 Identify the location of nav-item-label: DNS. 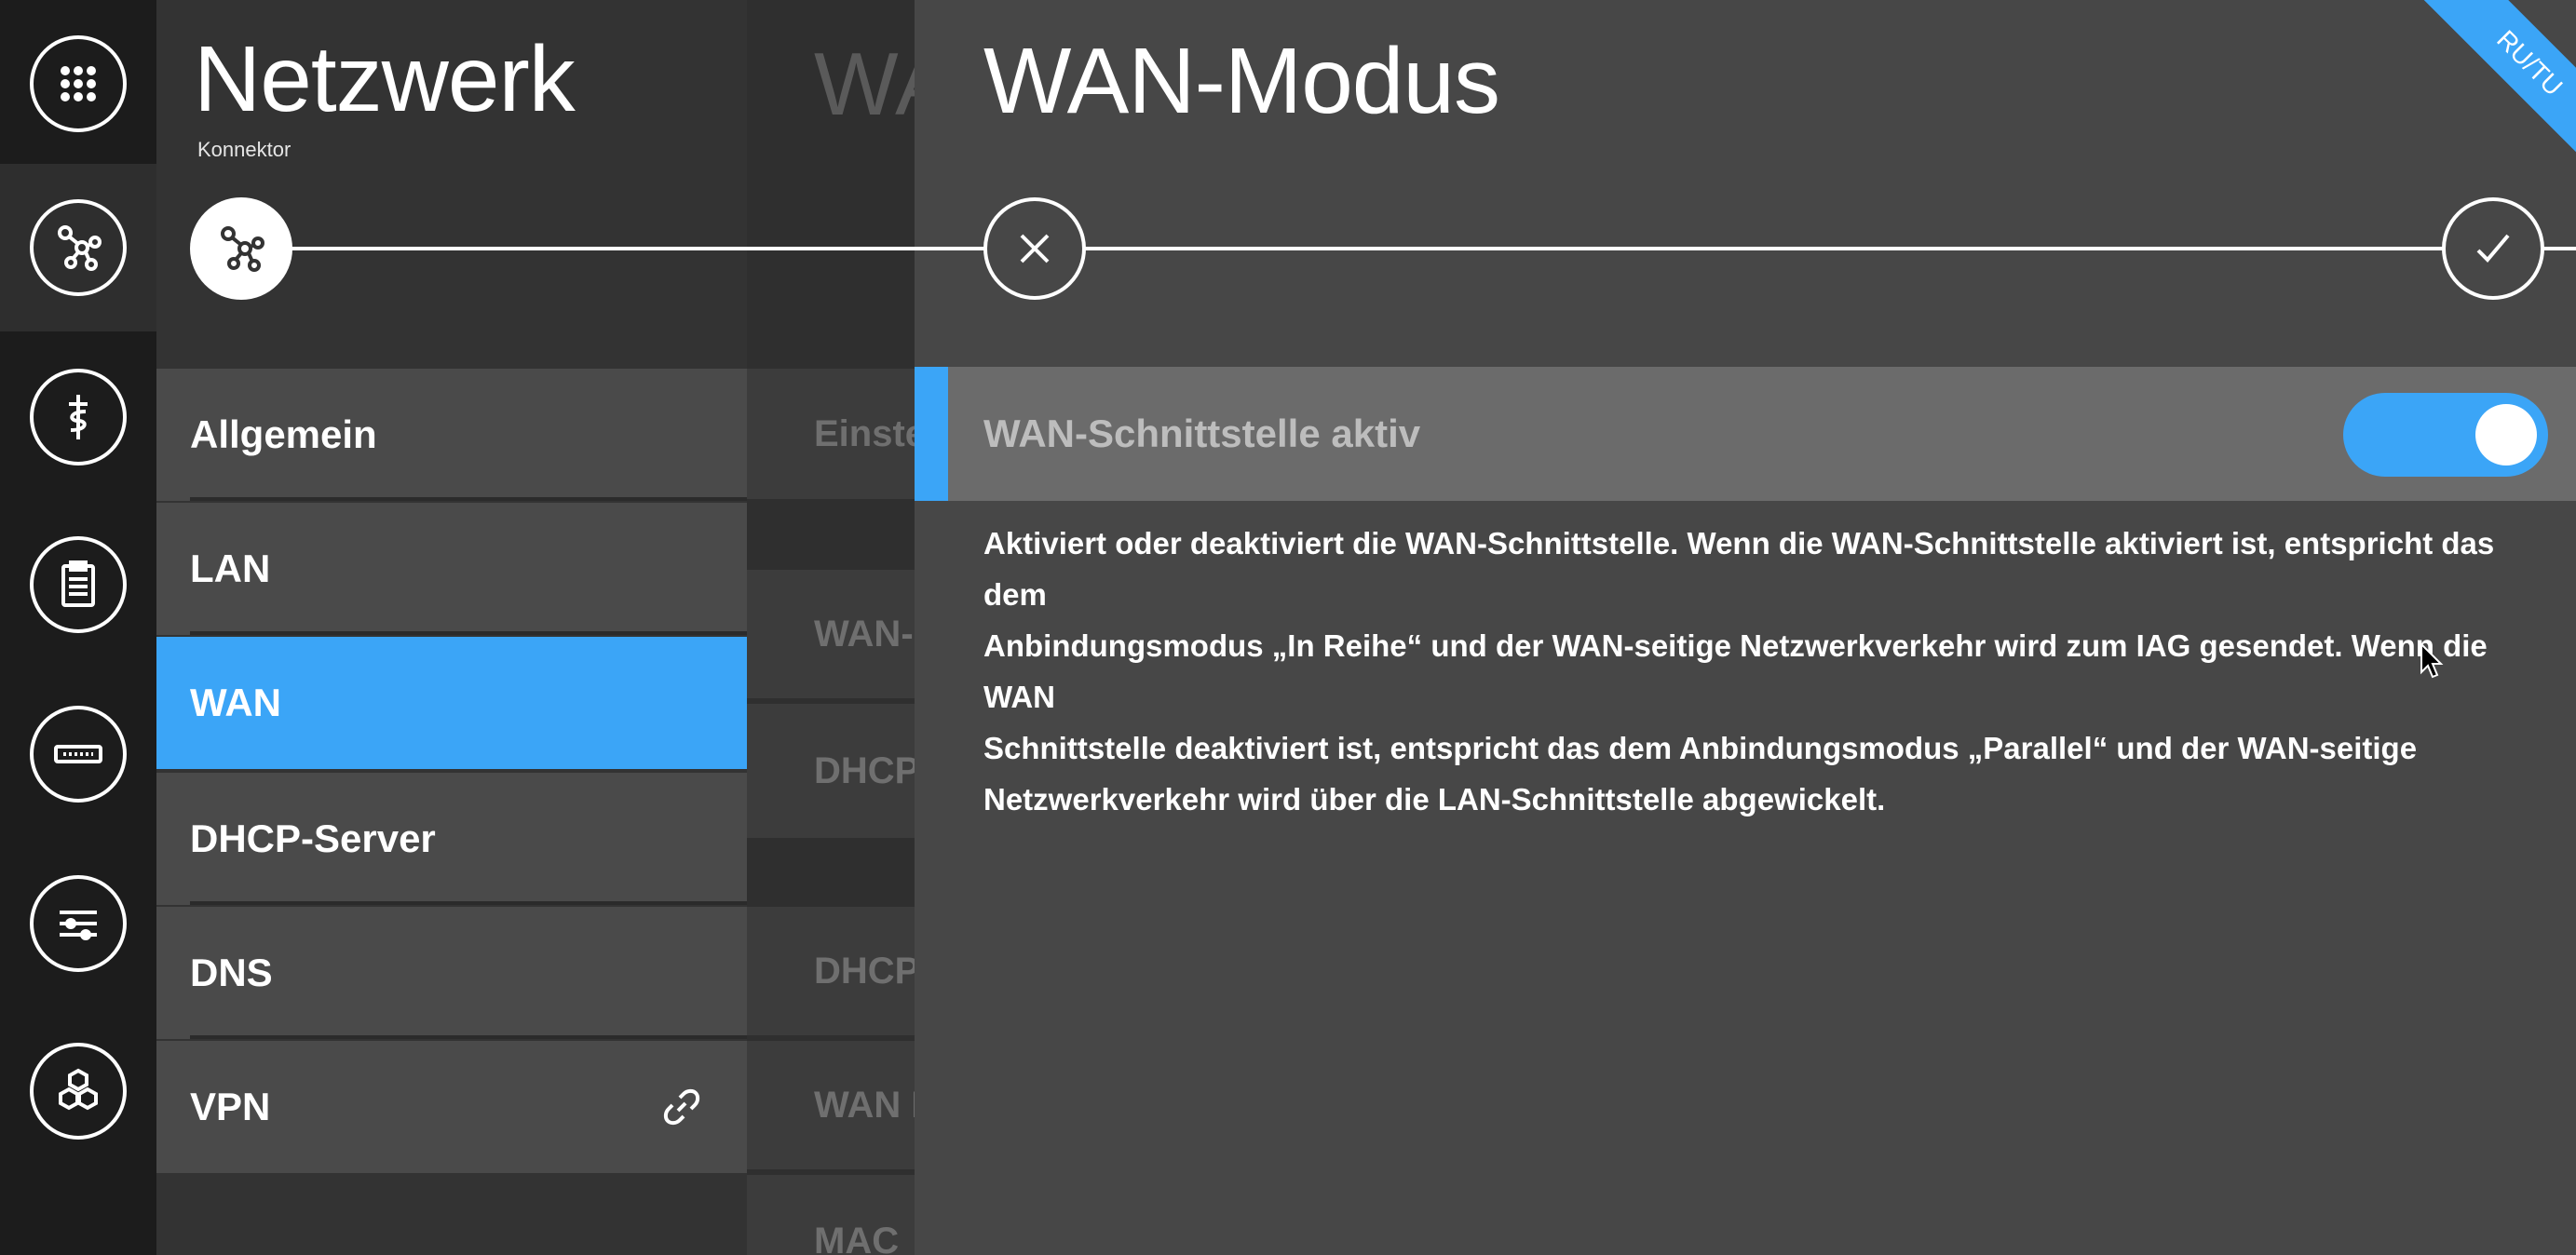
(231, 972).